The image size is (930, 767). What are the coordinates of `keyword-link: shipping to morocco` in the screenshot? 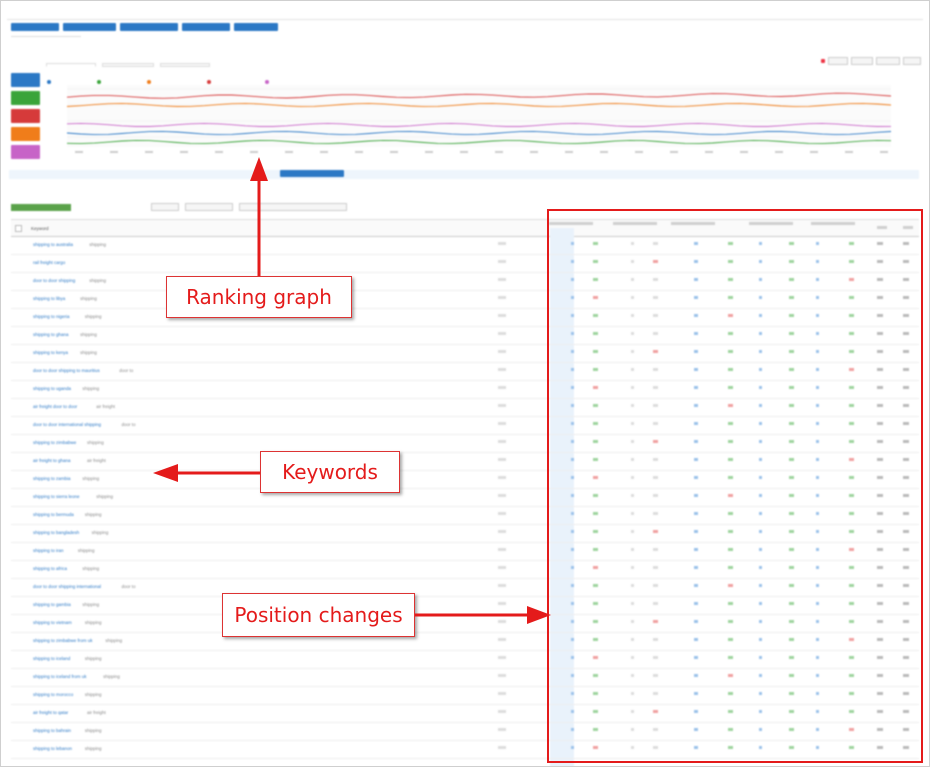 It's located at (53, 694).